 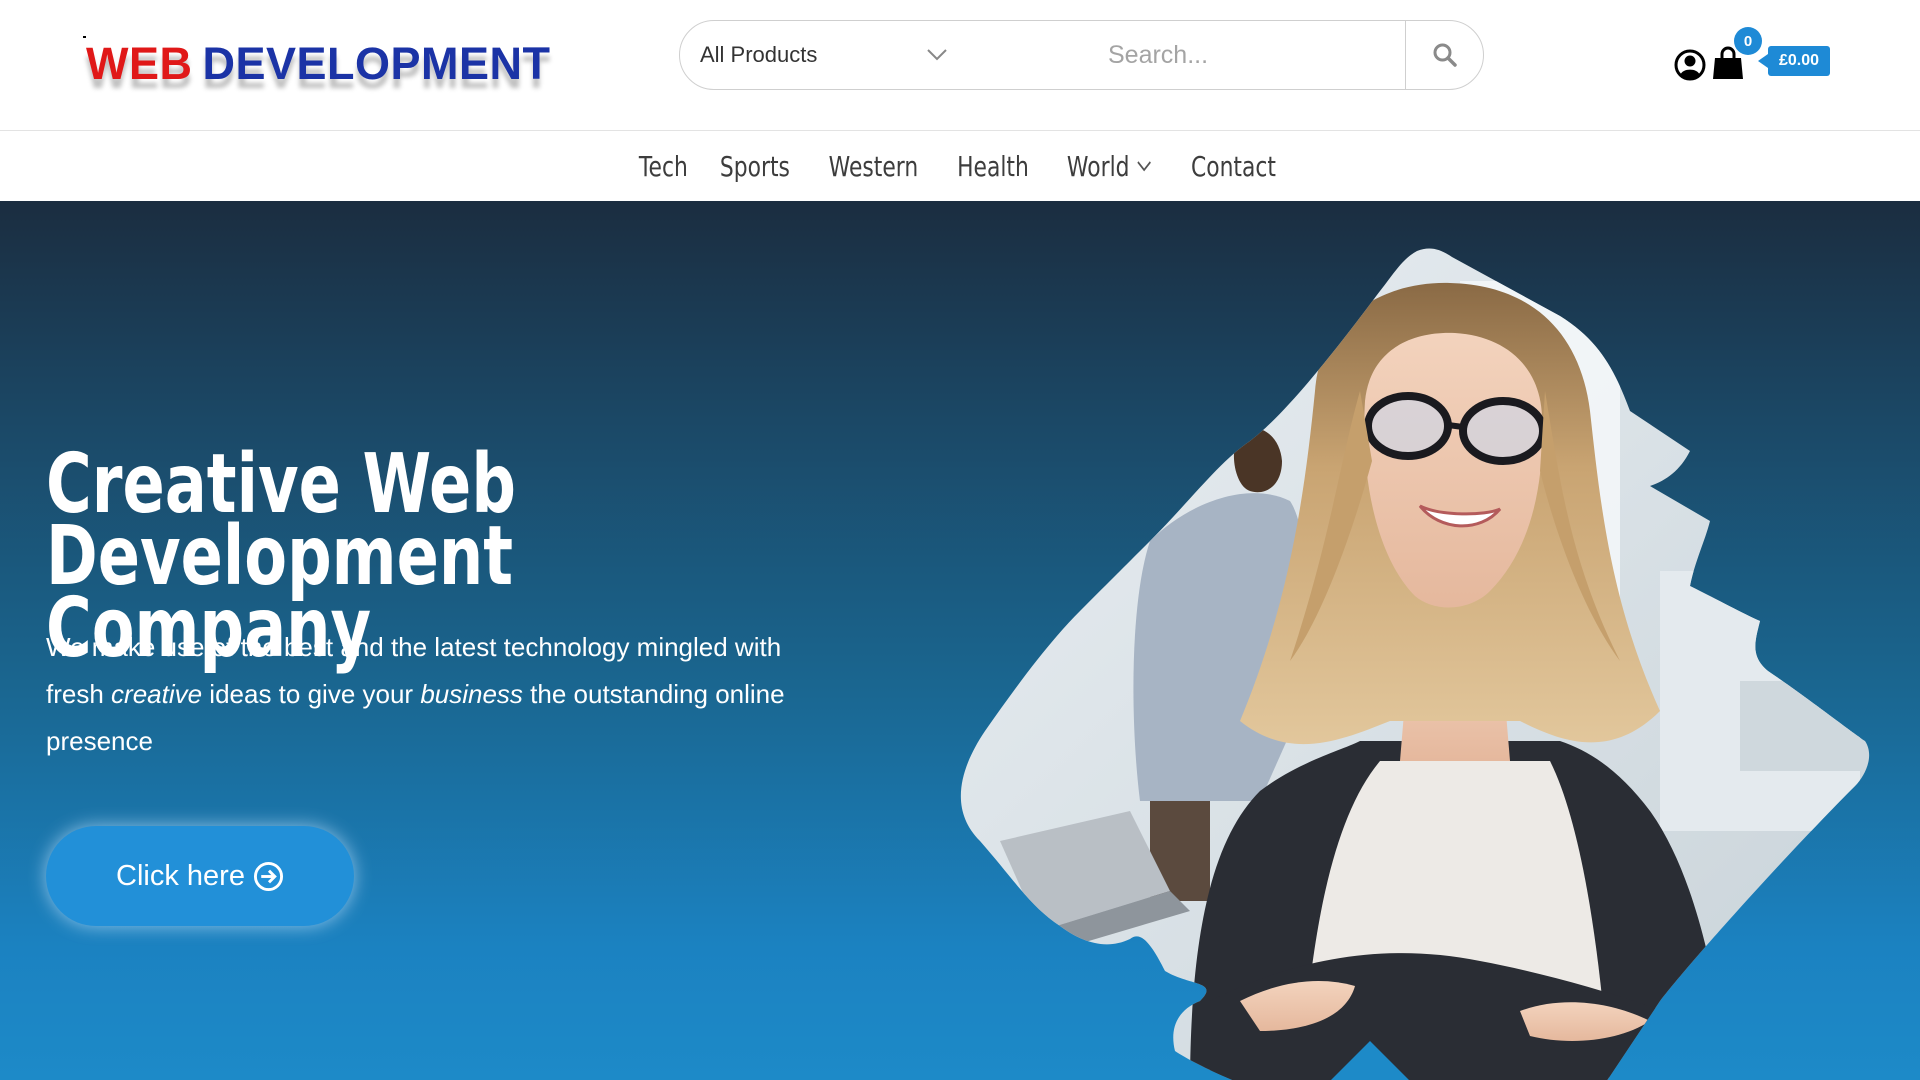 I want to click on click-here-label: Click here, so click(x=180, y=875).